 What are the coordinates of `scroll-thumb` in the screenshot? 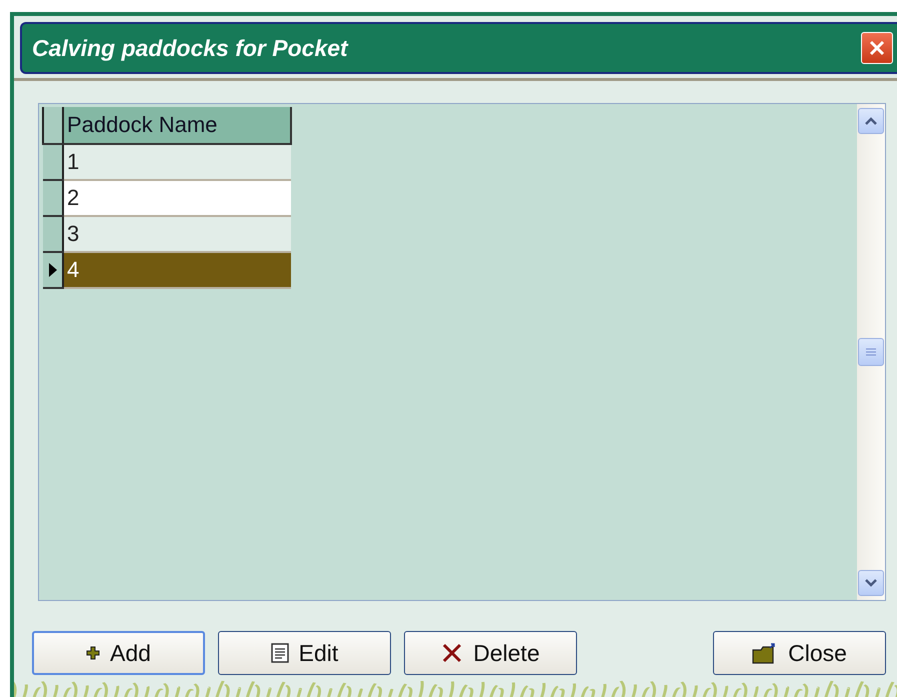 It's located at (871, 352).